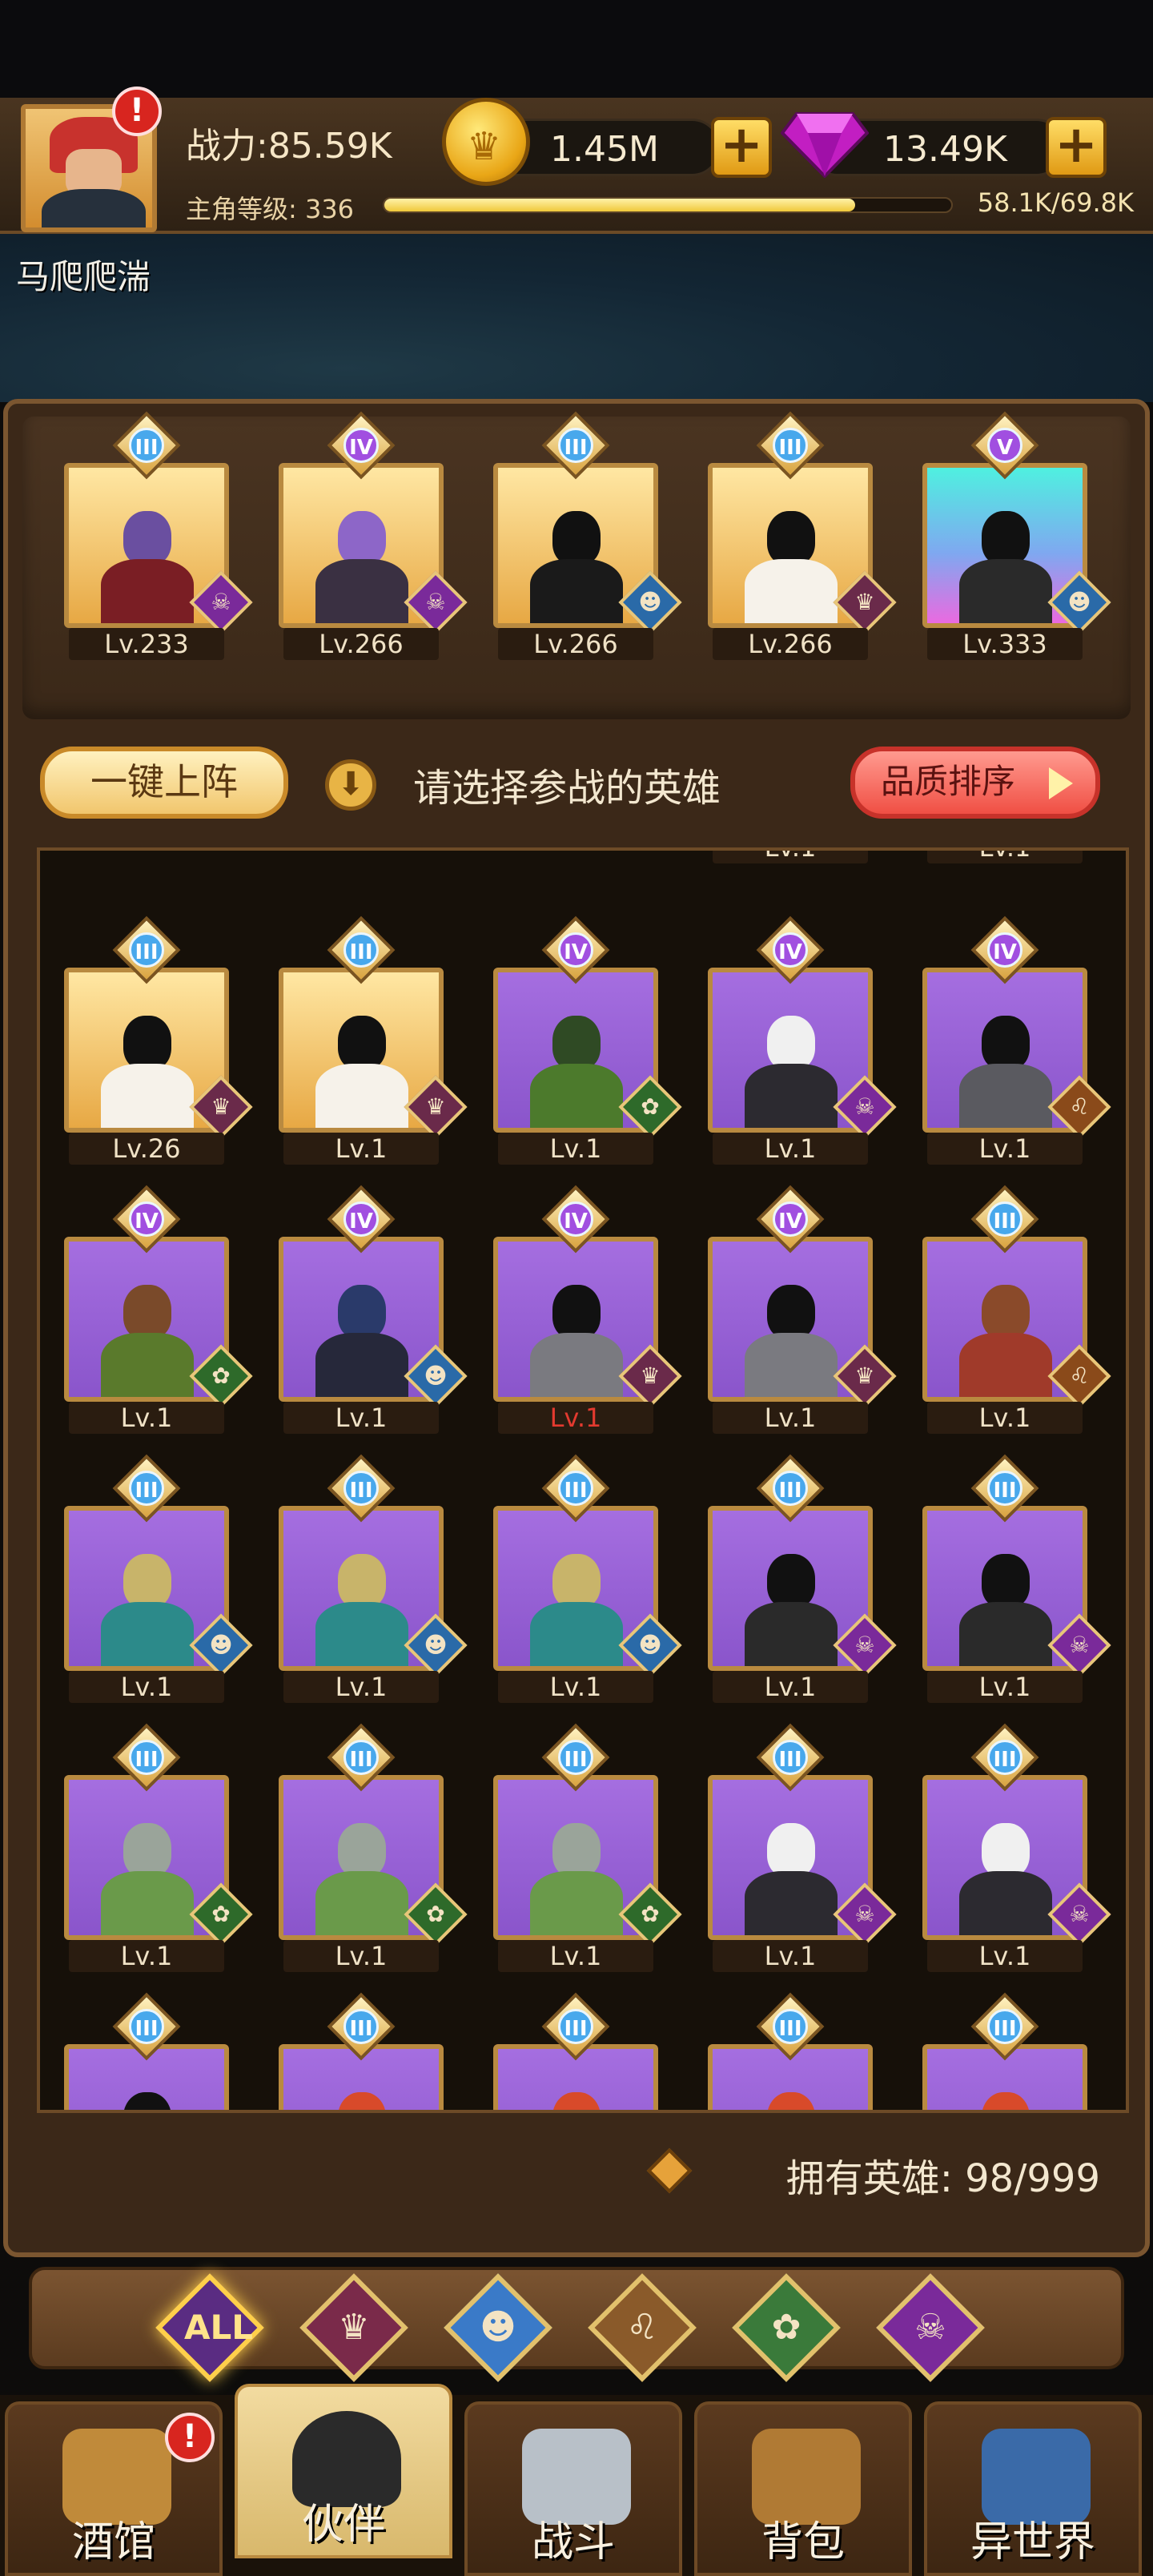 The image size is (1153, 2576). I want to click on add-gold-button: +, so click(742, 147).